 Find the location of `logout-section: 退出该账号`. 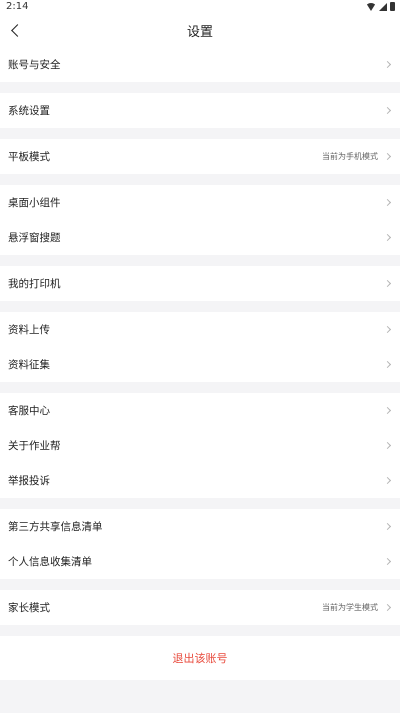

logout-section: 退出该账号 is located at coordinates (200, 658).